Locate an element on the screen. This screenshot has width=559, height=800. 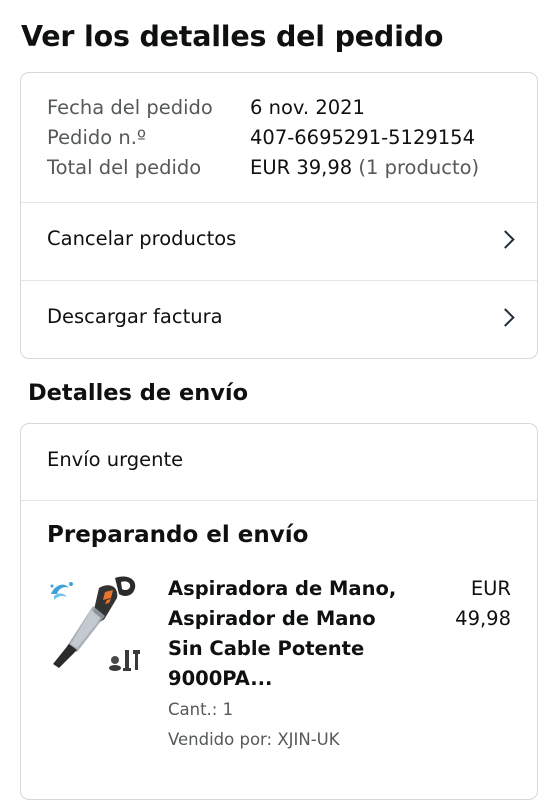
cancel-products-label: Cancelar productos is located at coordinates (142, 238).